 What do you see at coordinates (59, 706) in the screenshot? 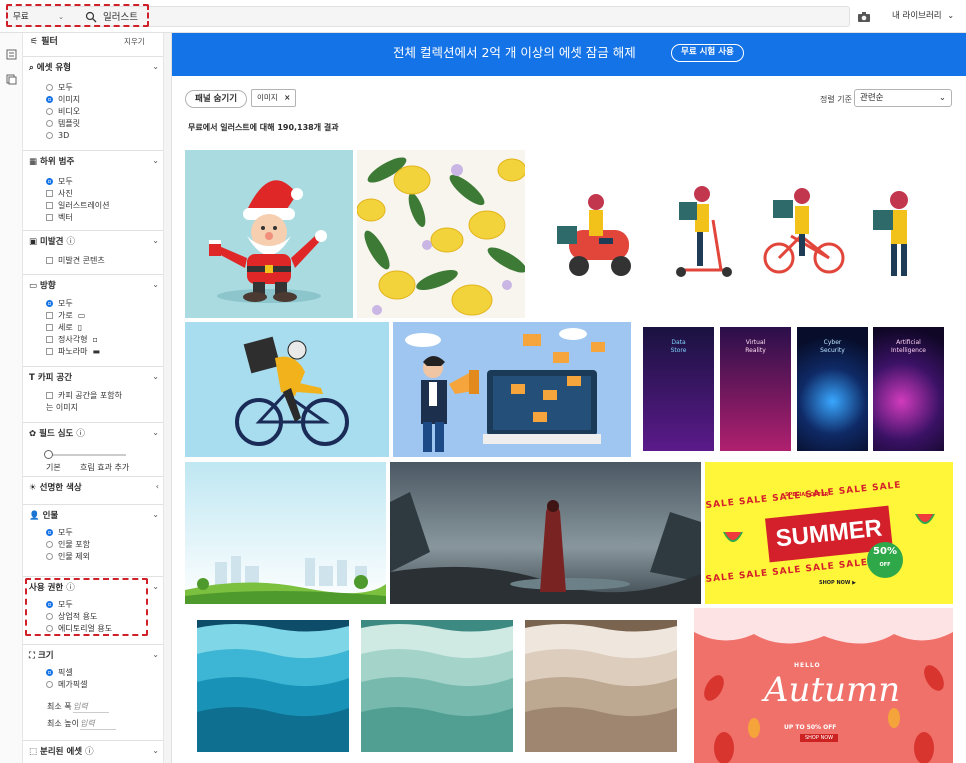
I see `min-width-label: 최소 폭` at bounding box center [59, 706].